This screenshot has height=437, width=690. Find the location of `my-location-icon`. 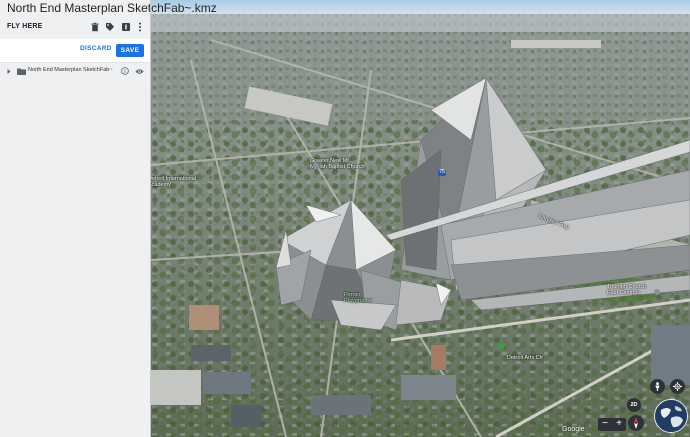

my-location-icon is located at coordinates (677, 386).